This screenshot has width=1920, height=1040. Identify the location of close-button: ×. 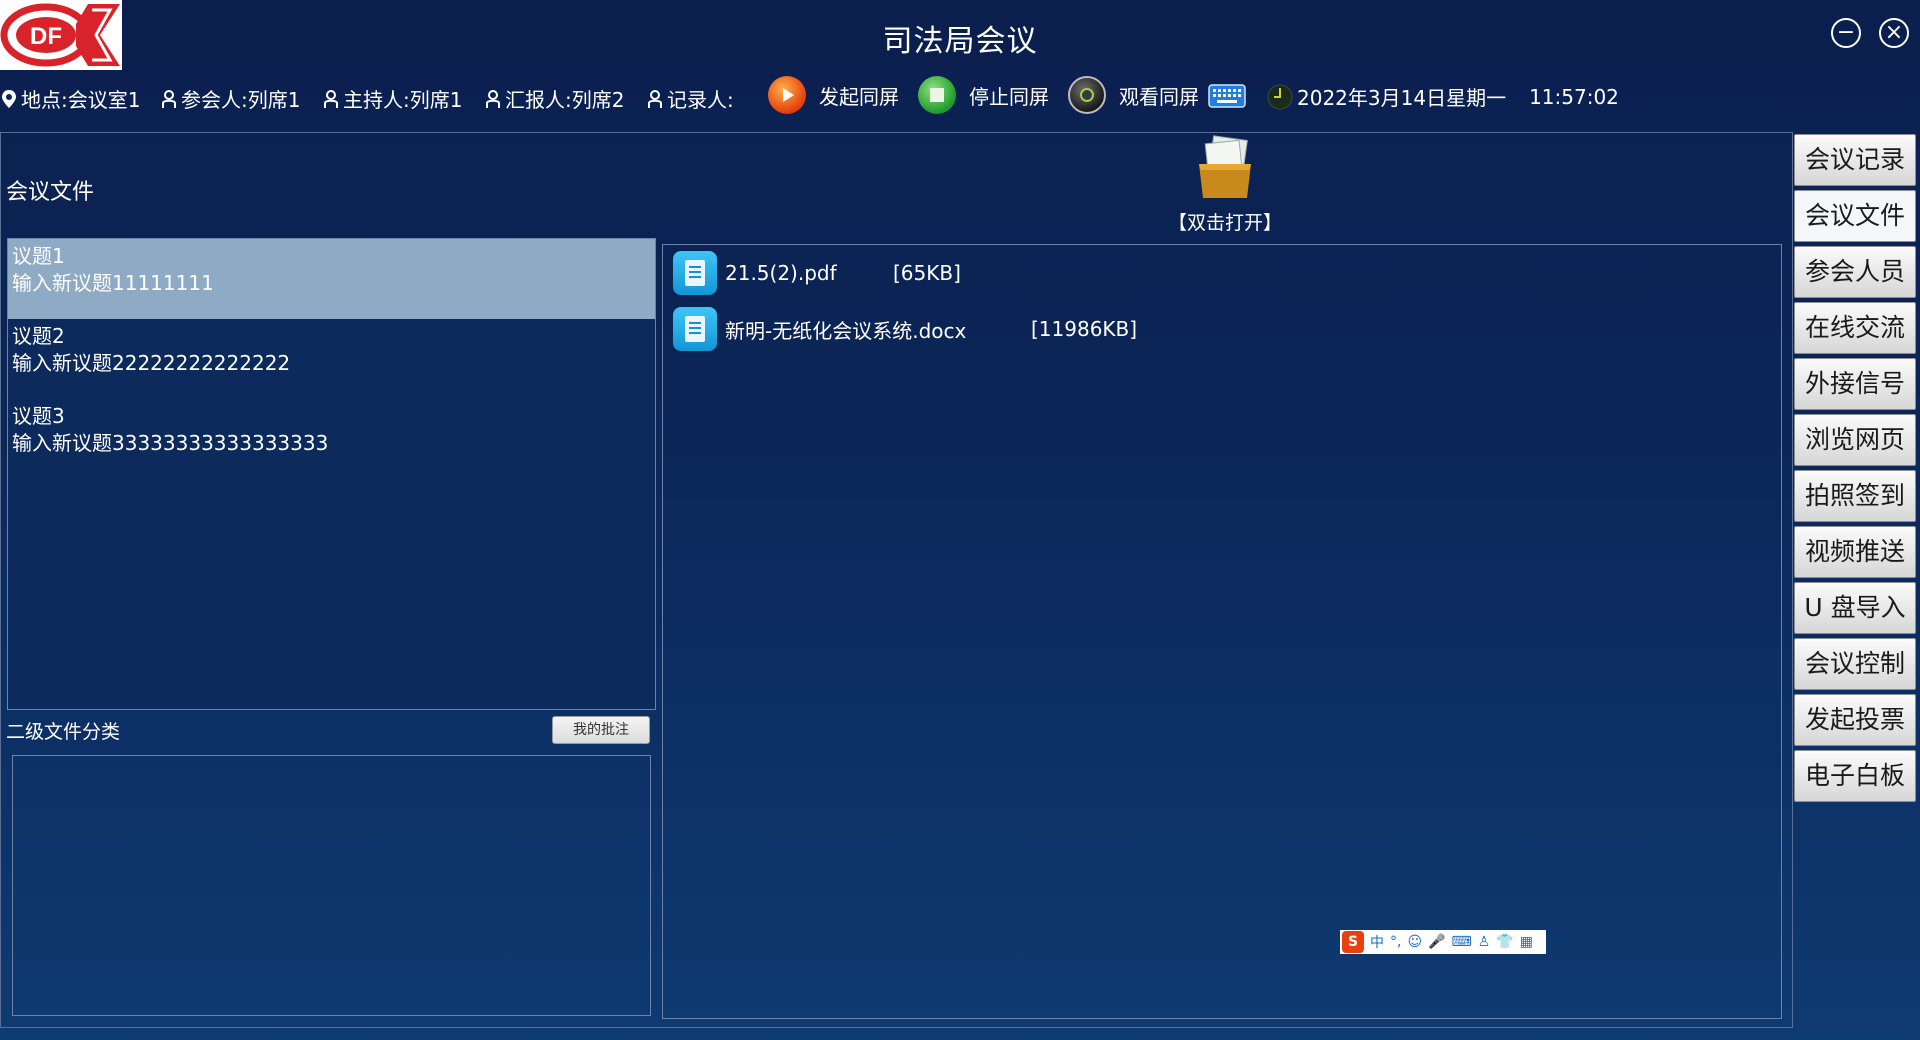
(1894, 33).